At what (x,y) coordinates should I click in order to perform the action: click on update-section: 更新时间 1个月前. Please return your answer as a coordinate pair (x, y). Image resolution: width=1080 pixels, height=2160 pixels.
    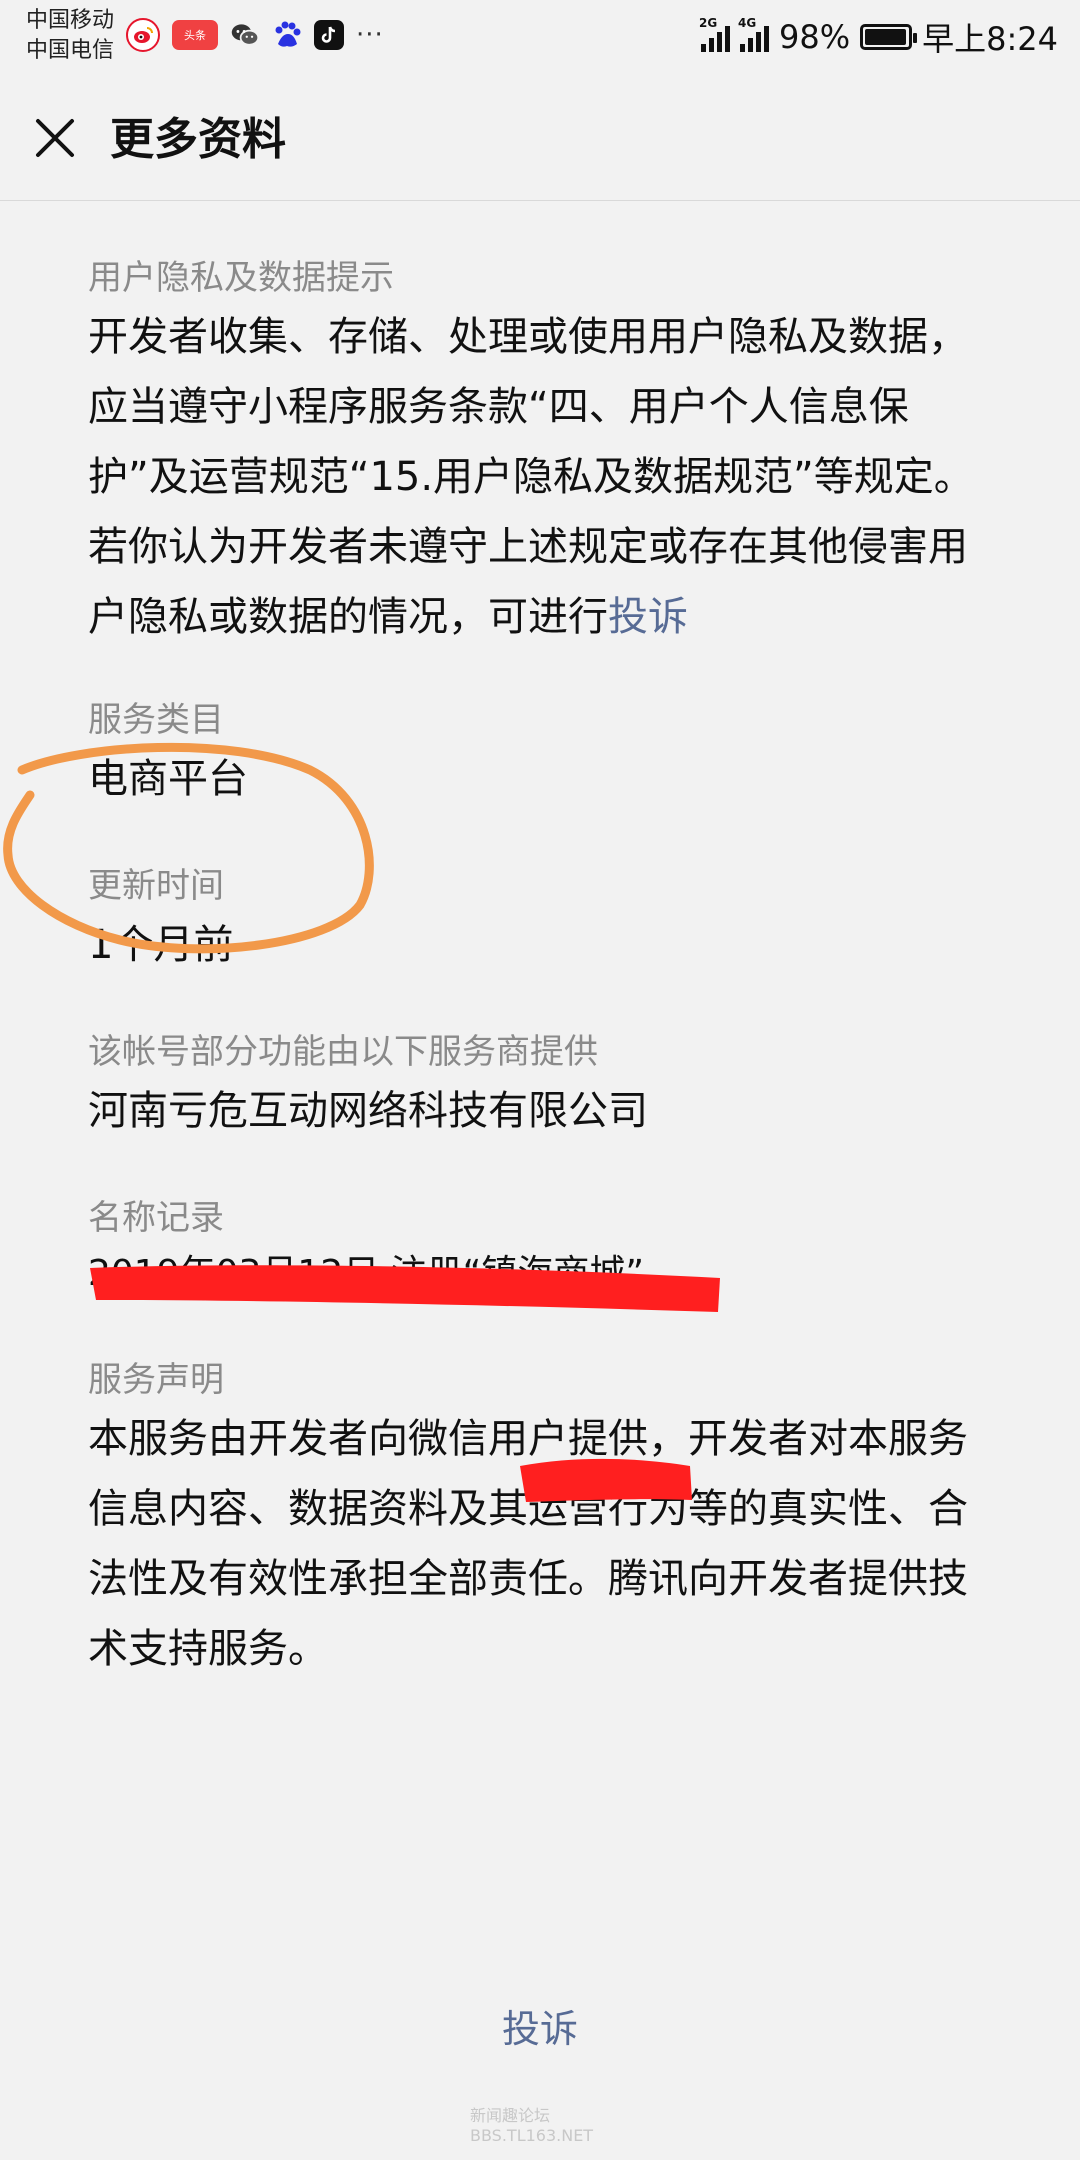
    Looking at the image, I should click on (538, 921).